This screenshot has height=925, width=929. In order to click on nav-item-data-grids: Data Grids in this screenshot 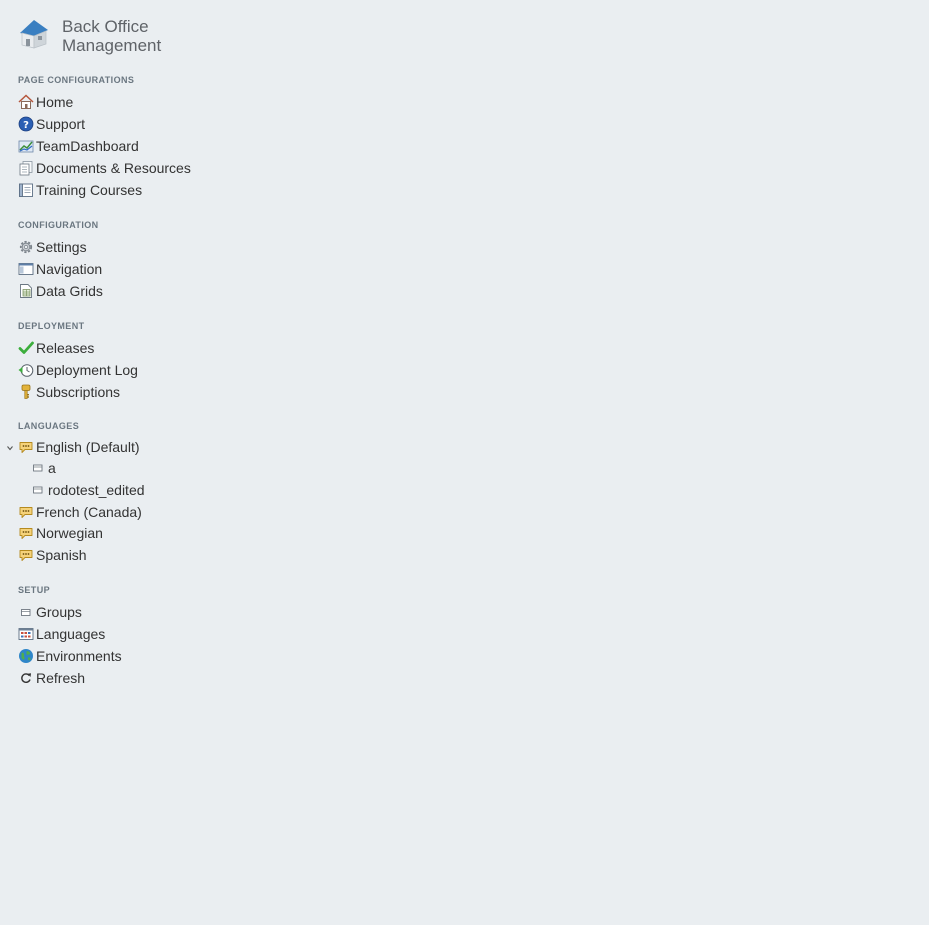, I will do `click(60, 291)`.